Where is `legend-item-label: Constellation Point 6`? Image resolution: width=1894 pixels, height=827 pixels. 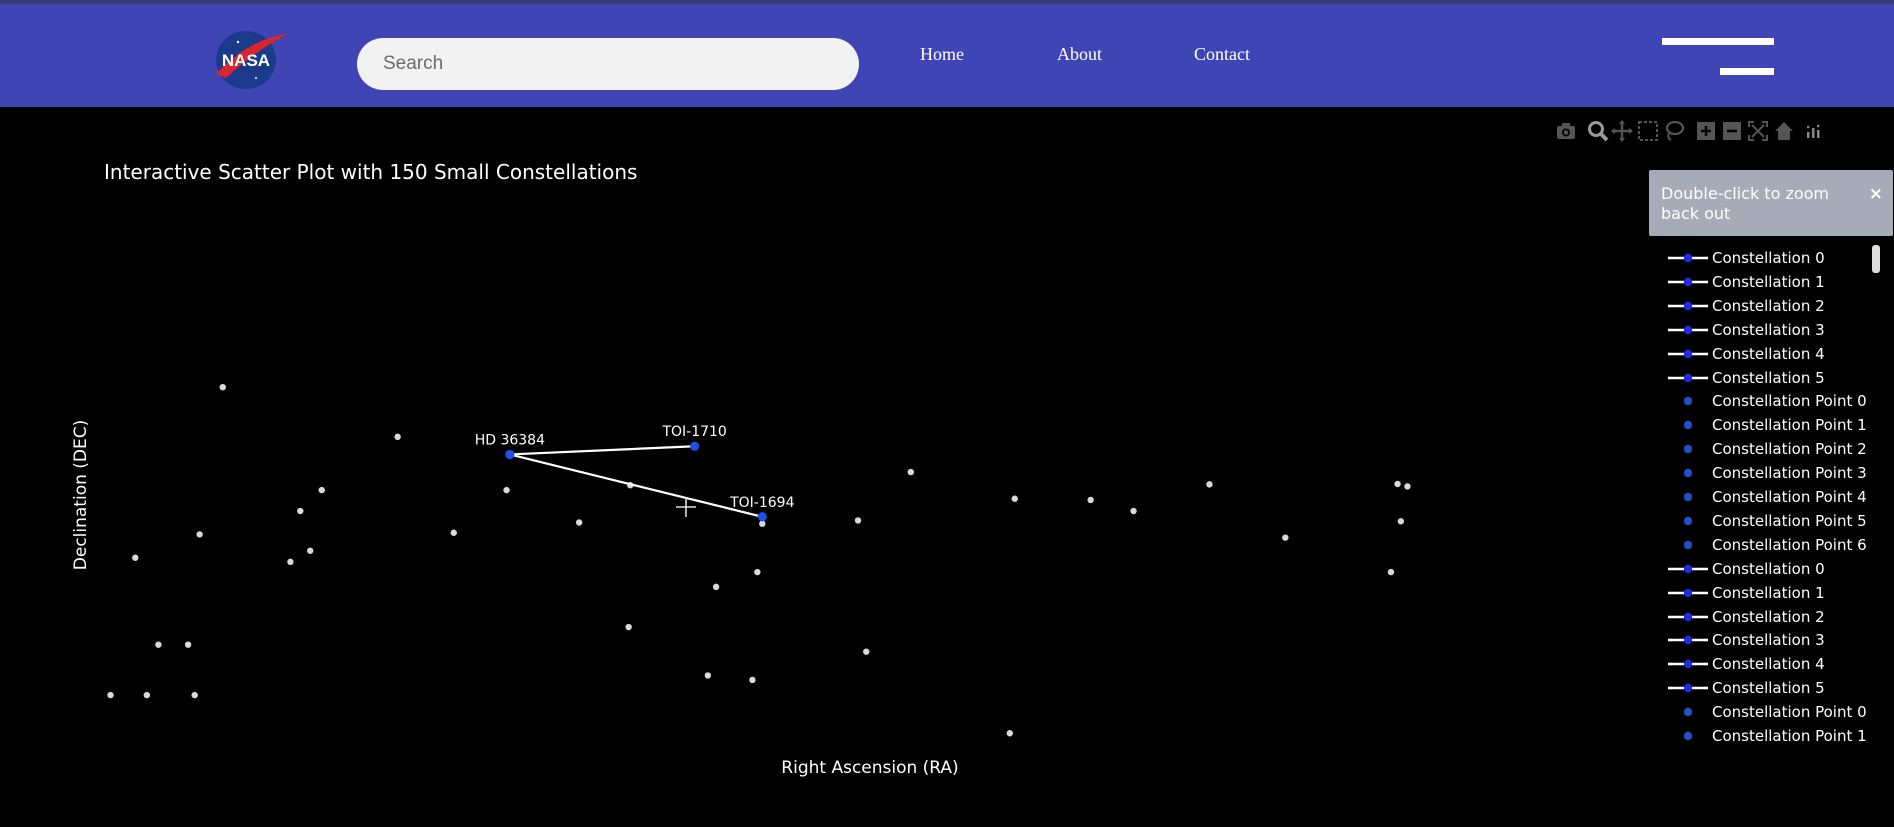 legend-item-label: Constellation Point 6 is located at coordinates (1789, 544).